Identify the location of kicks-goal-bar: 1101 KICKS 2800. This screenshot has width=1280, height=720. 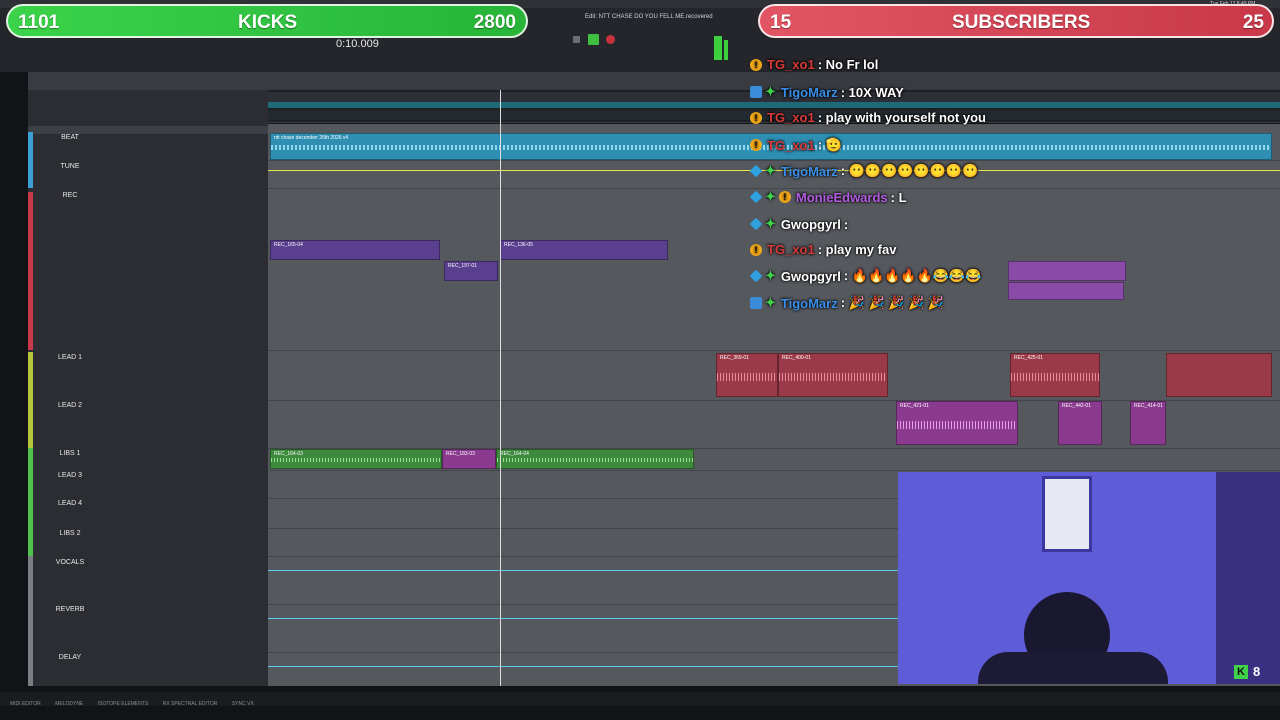
(267, 21).